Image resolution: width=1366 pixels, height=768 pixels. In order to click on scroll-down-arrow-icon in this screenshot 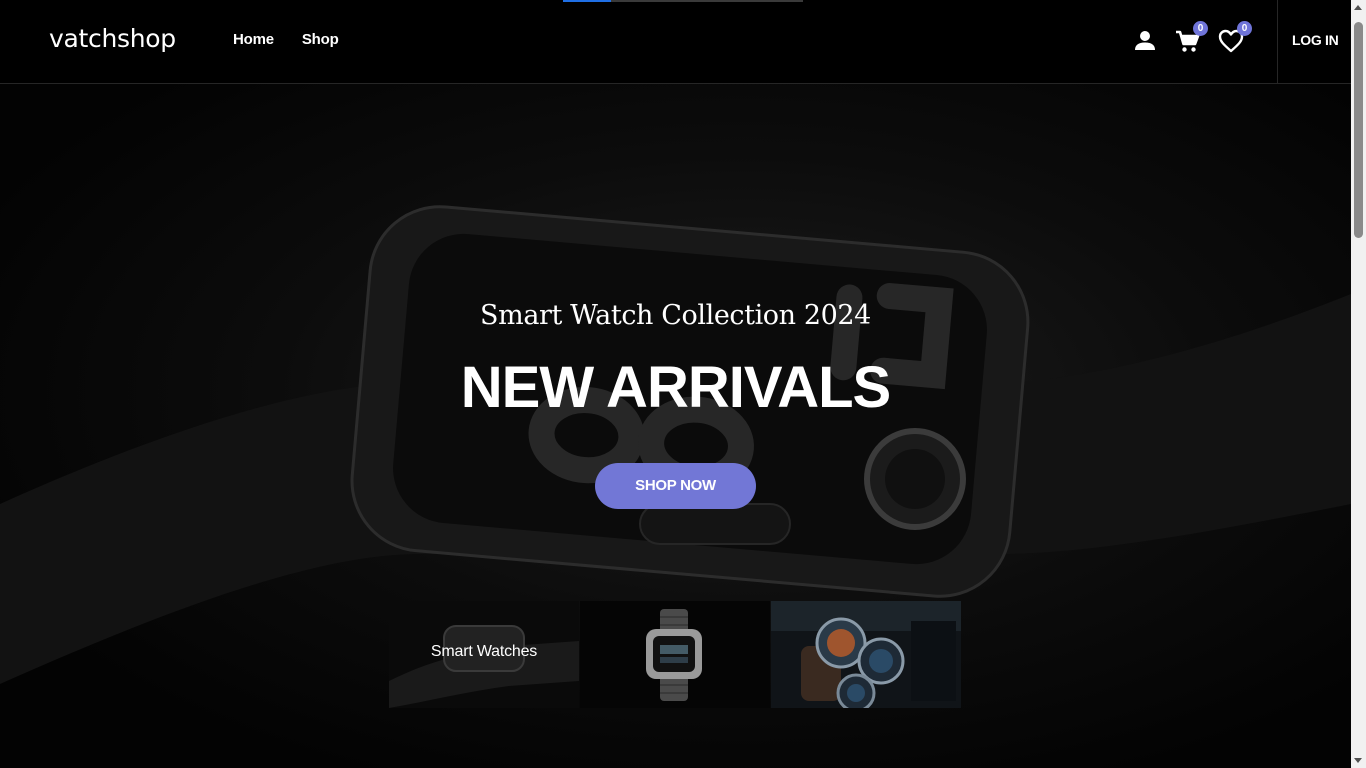, I will do `click(1358, 760)`.